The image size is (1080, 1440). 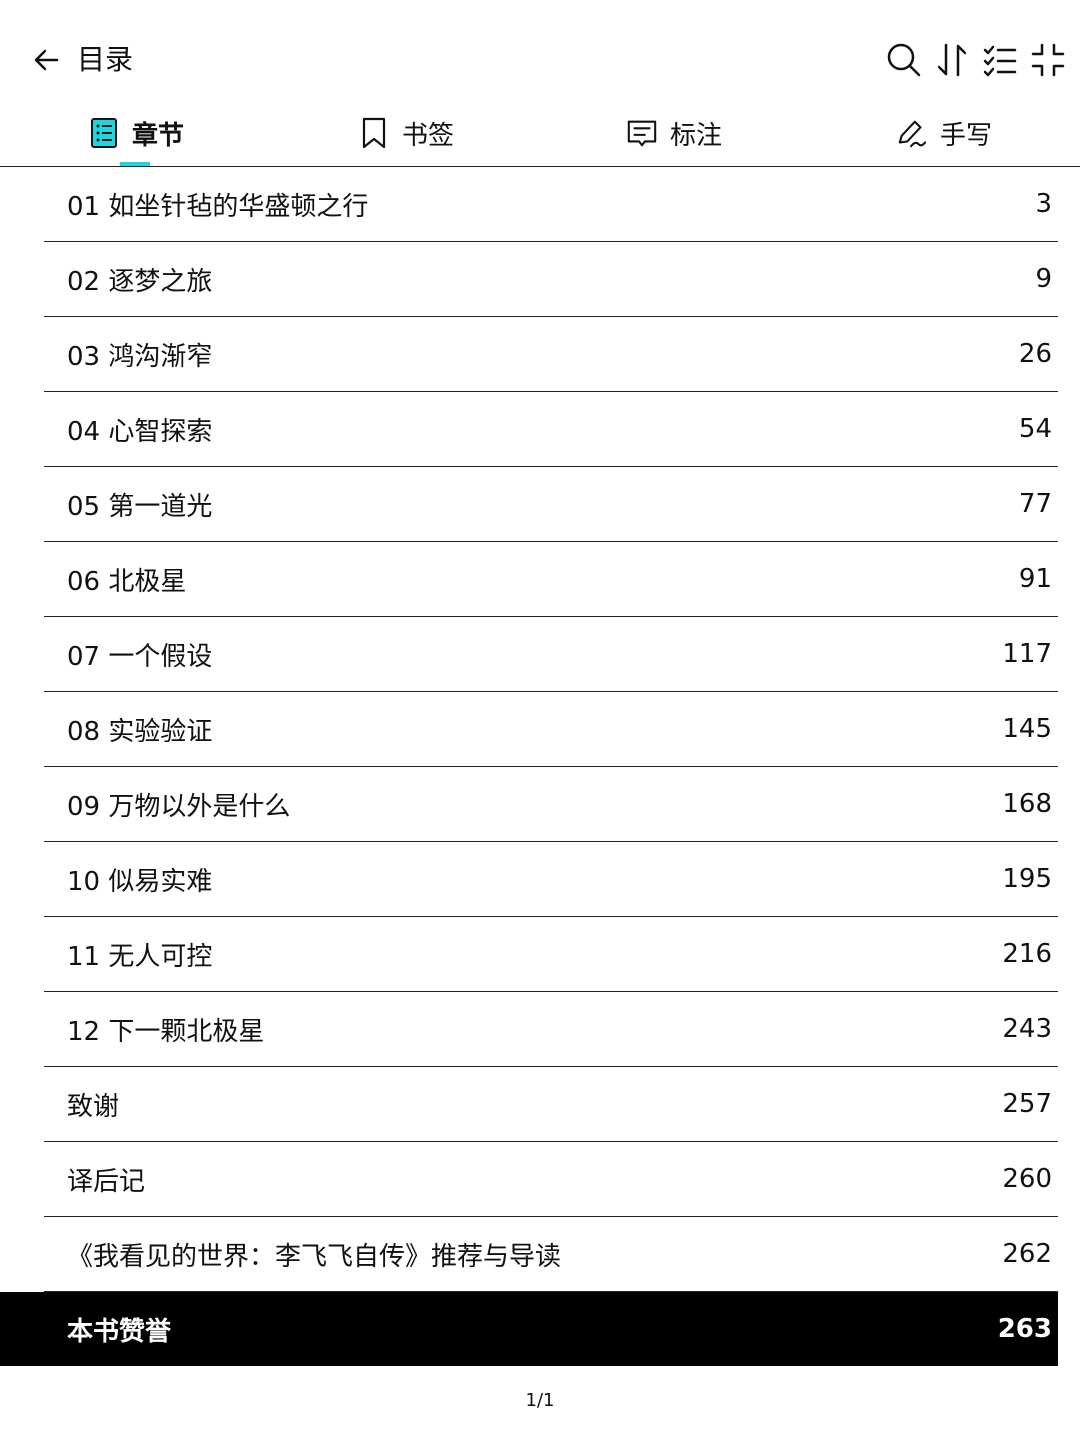 What do you see at coordinates (551, 354) in the screenshot?
I see `toc-row: 03 鸿沟渐窄 26` at bounding box center [551, 354].